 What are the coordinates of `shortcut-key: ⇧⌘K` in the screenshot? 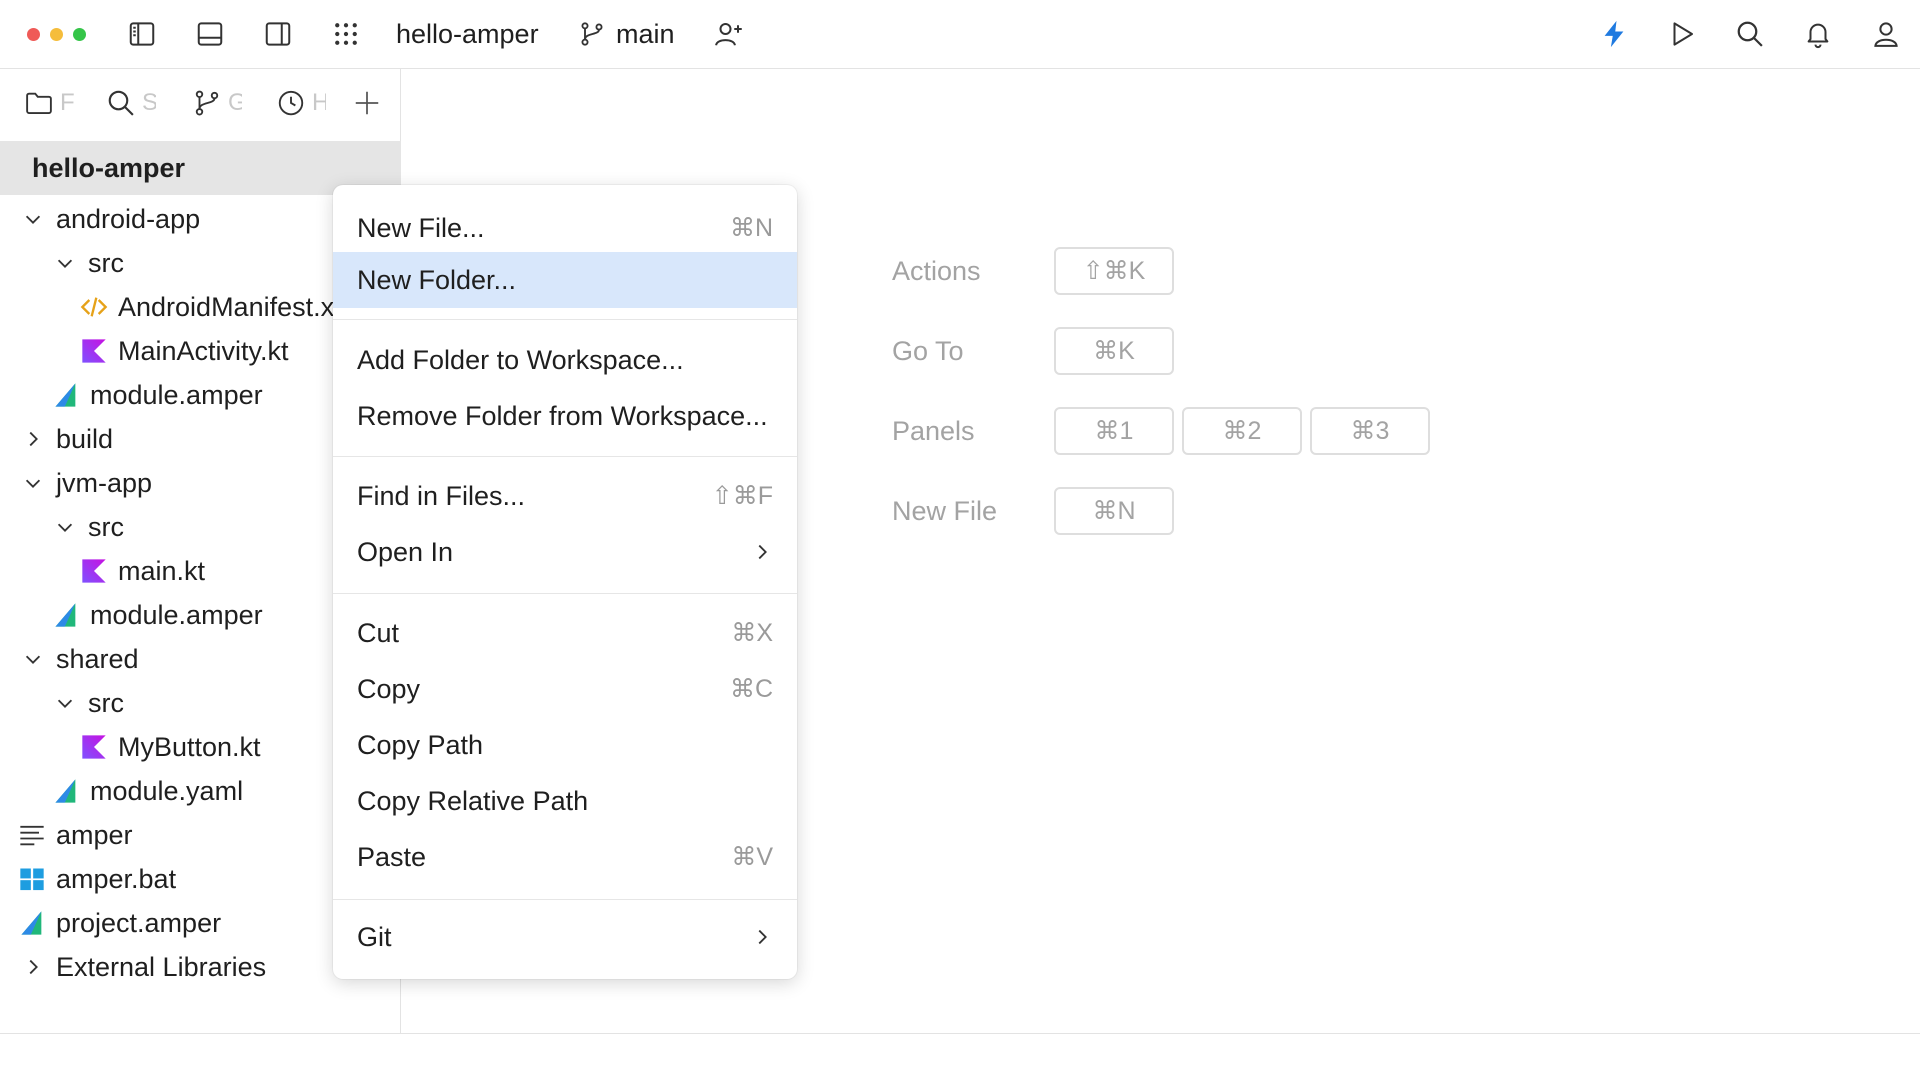 It's located at (1114, 271).